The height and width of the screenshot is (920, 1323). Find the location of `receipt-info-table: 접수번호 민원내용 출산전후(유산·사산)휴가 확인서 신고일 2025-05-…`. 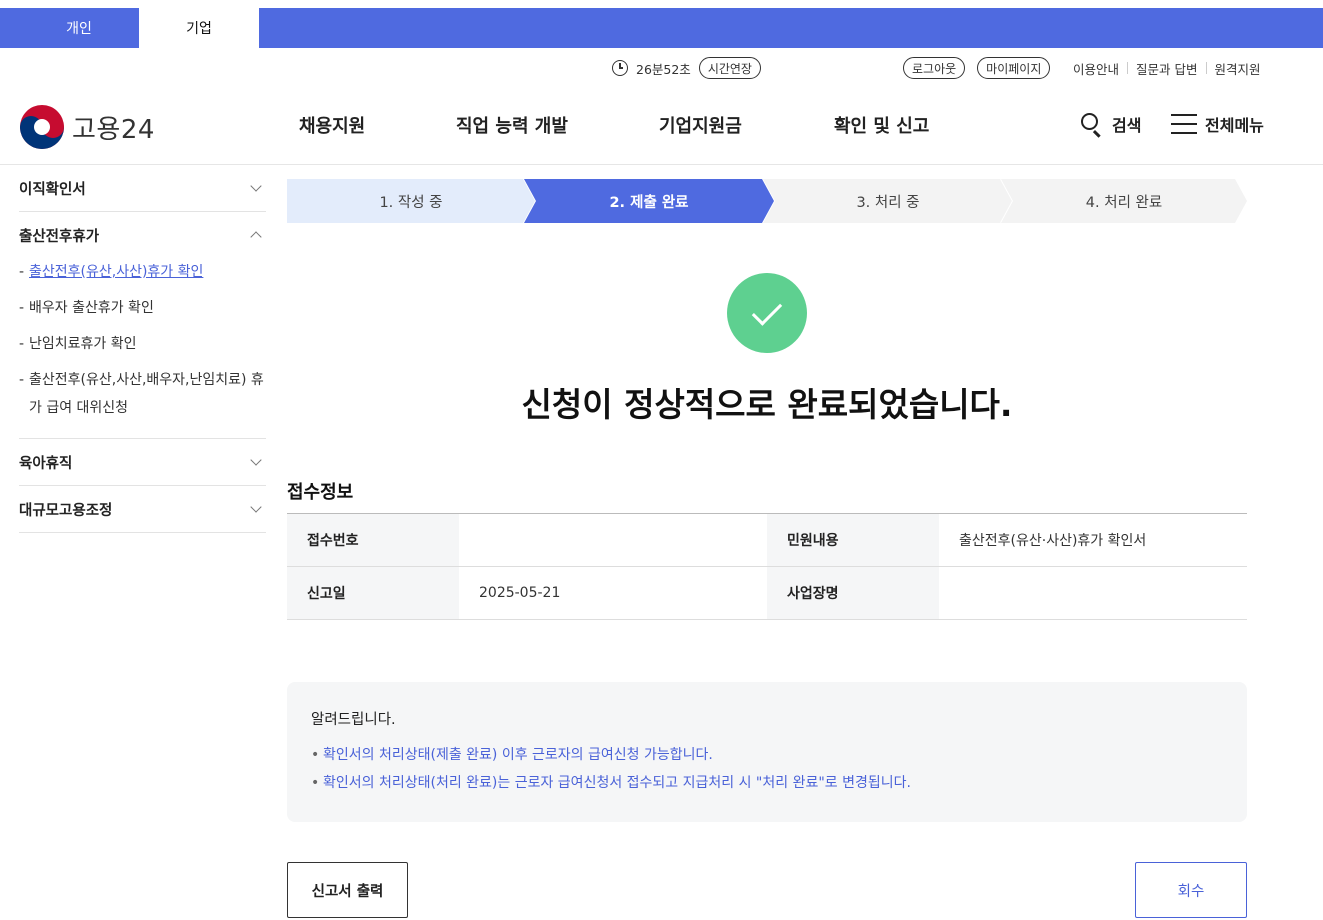

receipt-info-table: 접수번호 민원내용 출산전후(유산·사산)휴가 확인서 신고일 2025-05-… is located at coordinates (767, 566).